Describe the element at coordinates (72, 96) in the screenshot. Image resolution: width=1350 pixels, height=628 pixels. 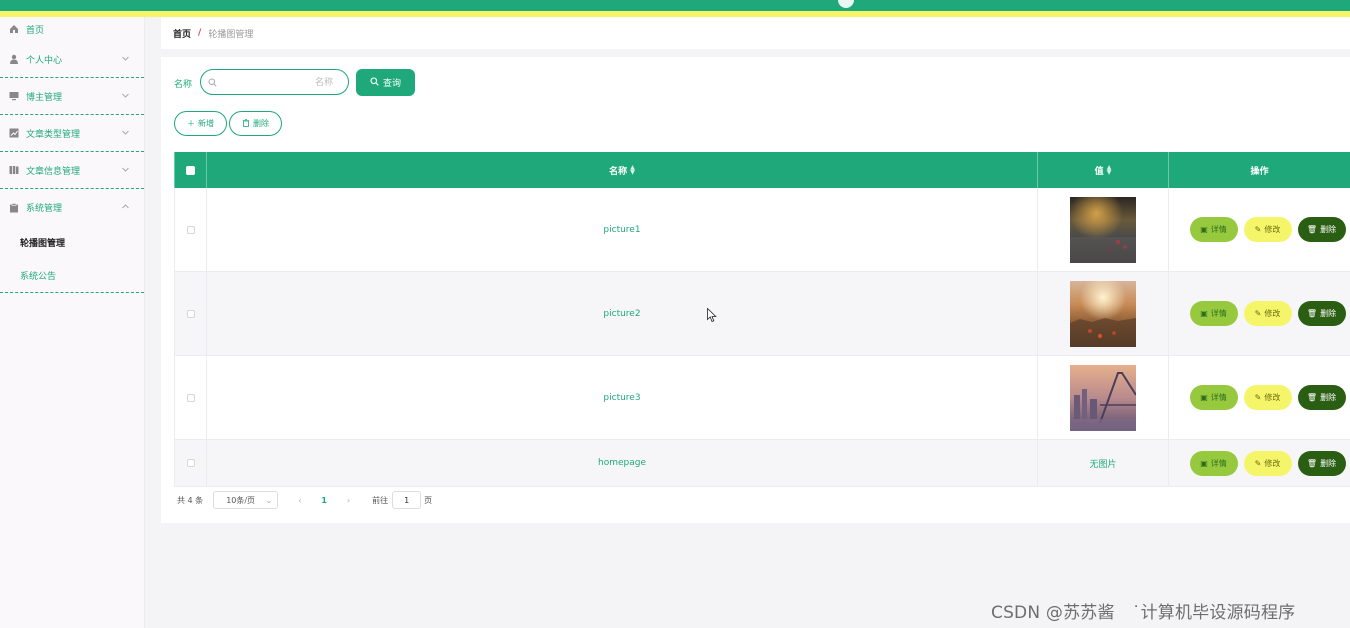
I see `sidebar-item-blogger: 博主管理` at that location.